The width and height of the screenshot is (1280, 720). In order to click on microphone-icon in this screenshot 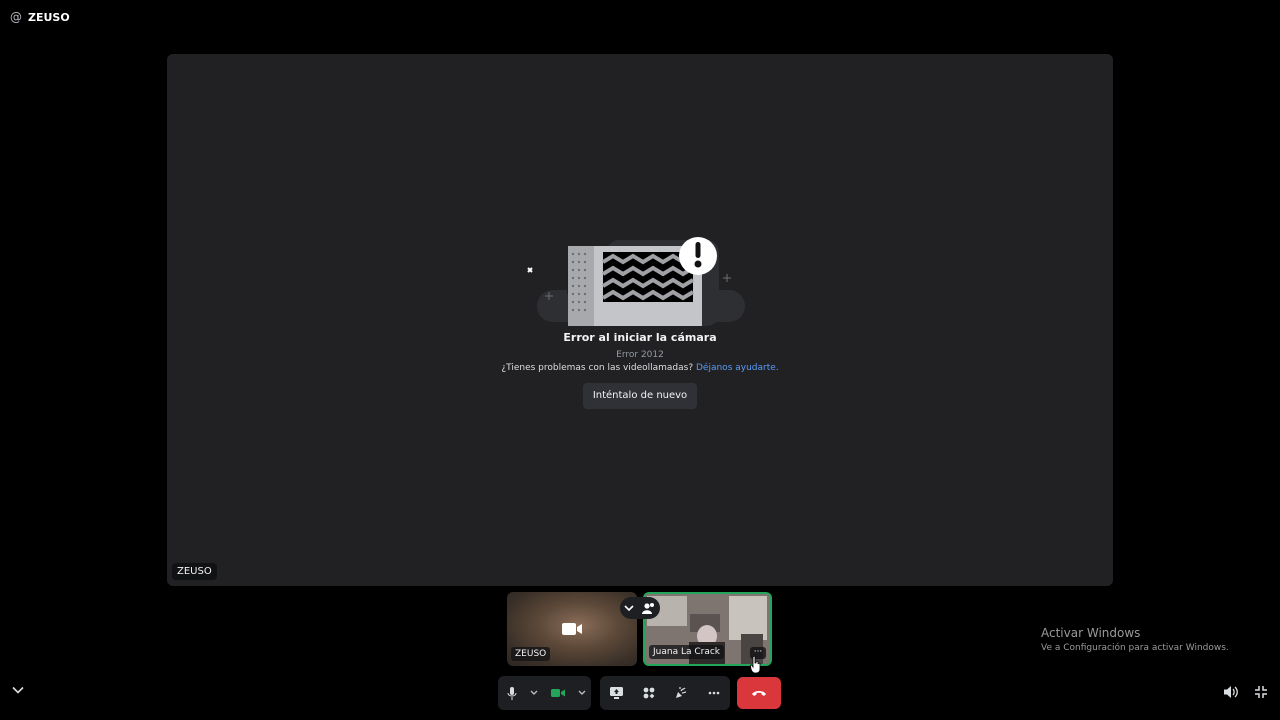, I will do `click(512, 693)`.